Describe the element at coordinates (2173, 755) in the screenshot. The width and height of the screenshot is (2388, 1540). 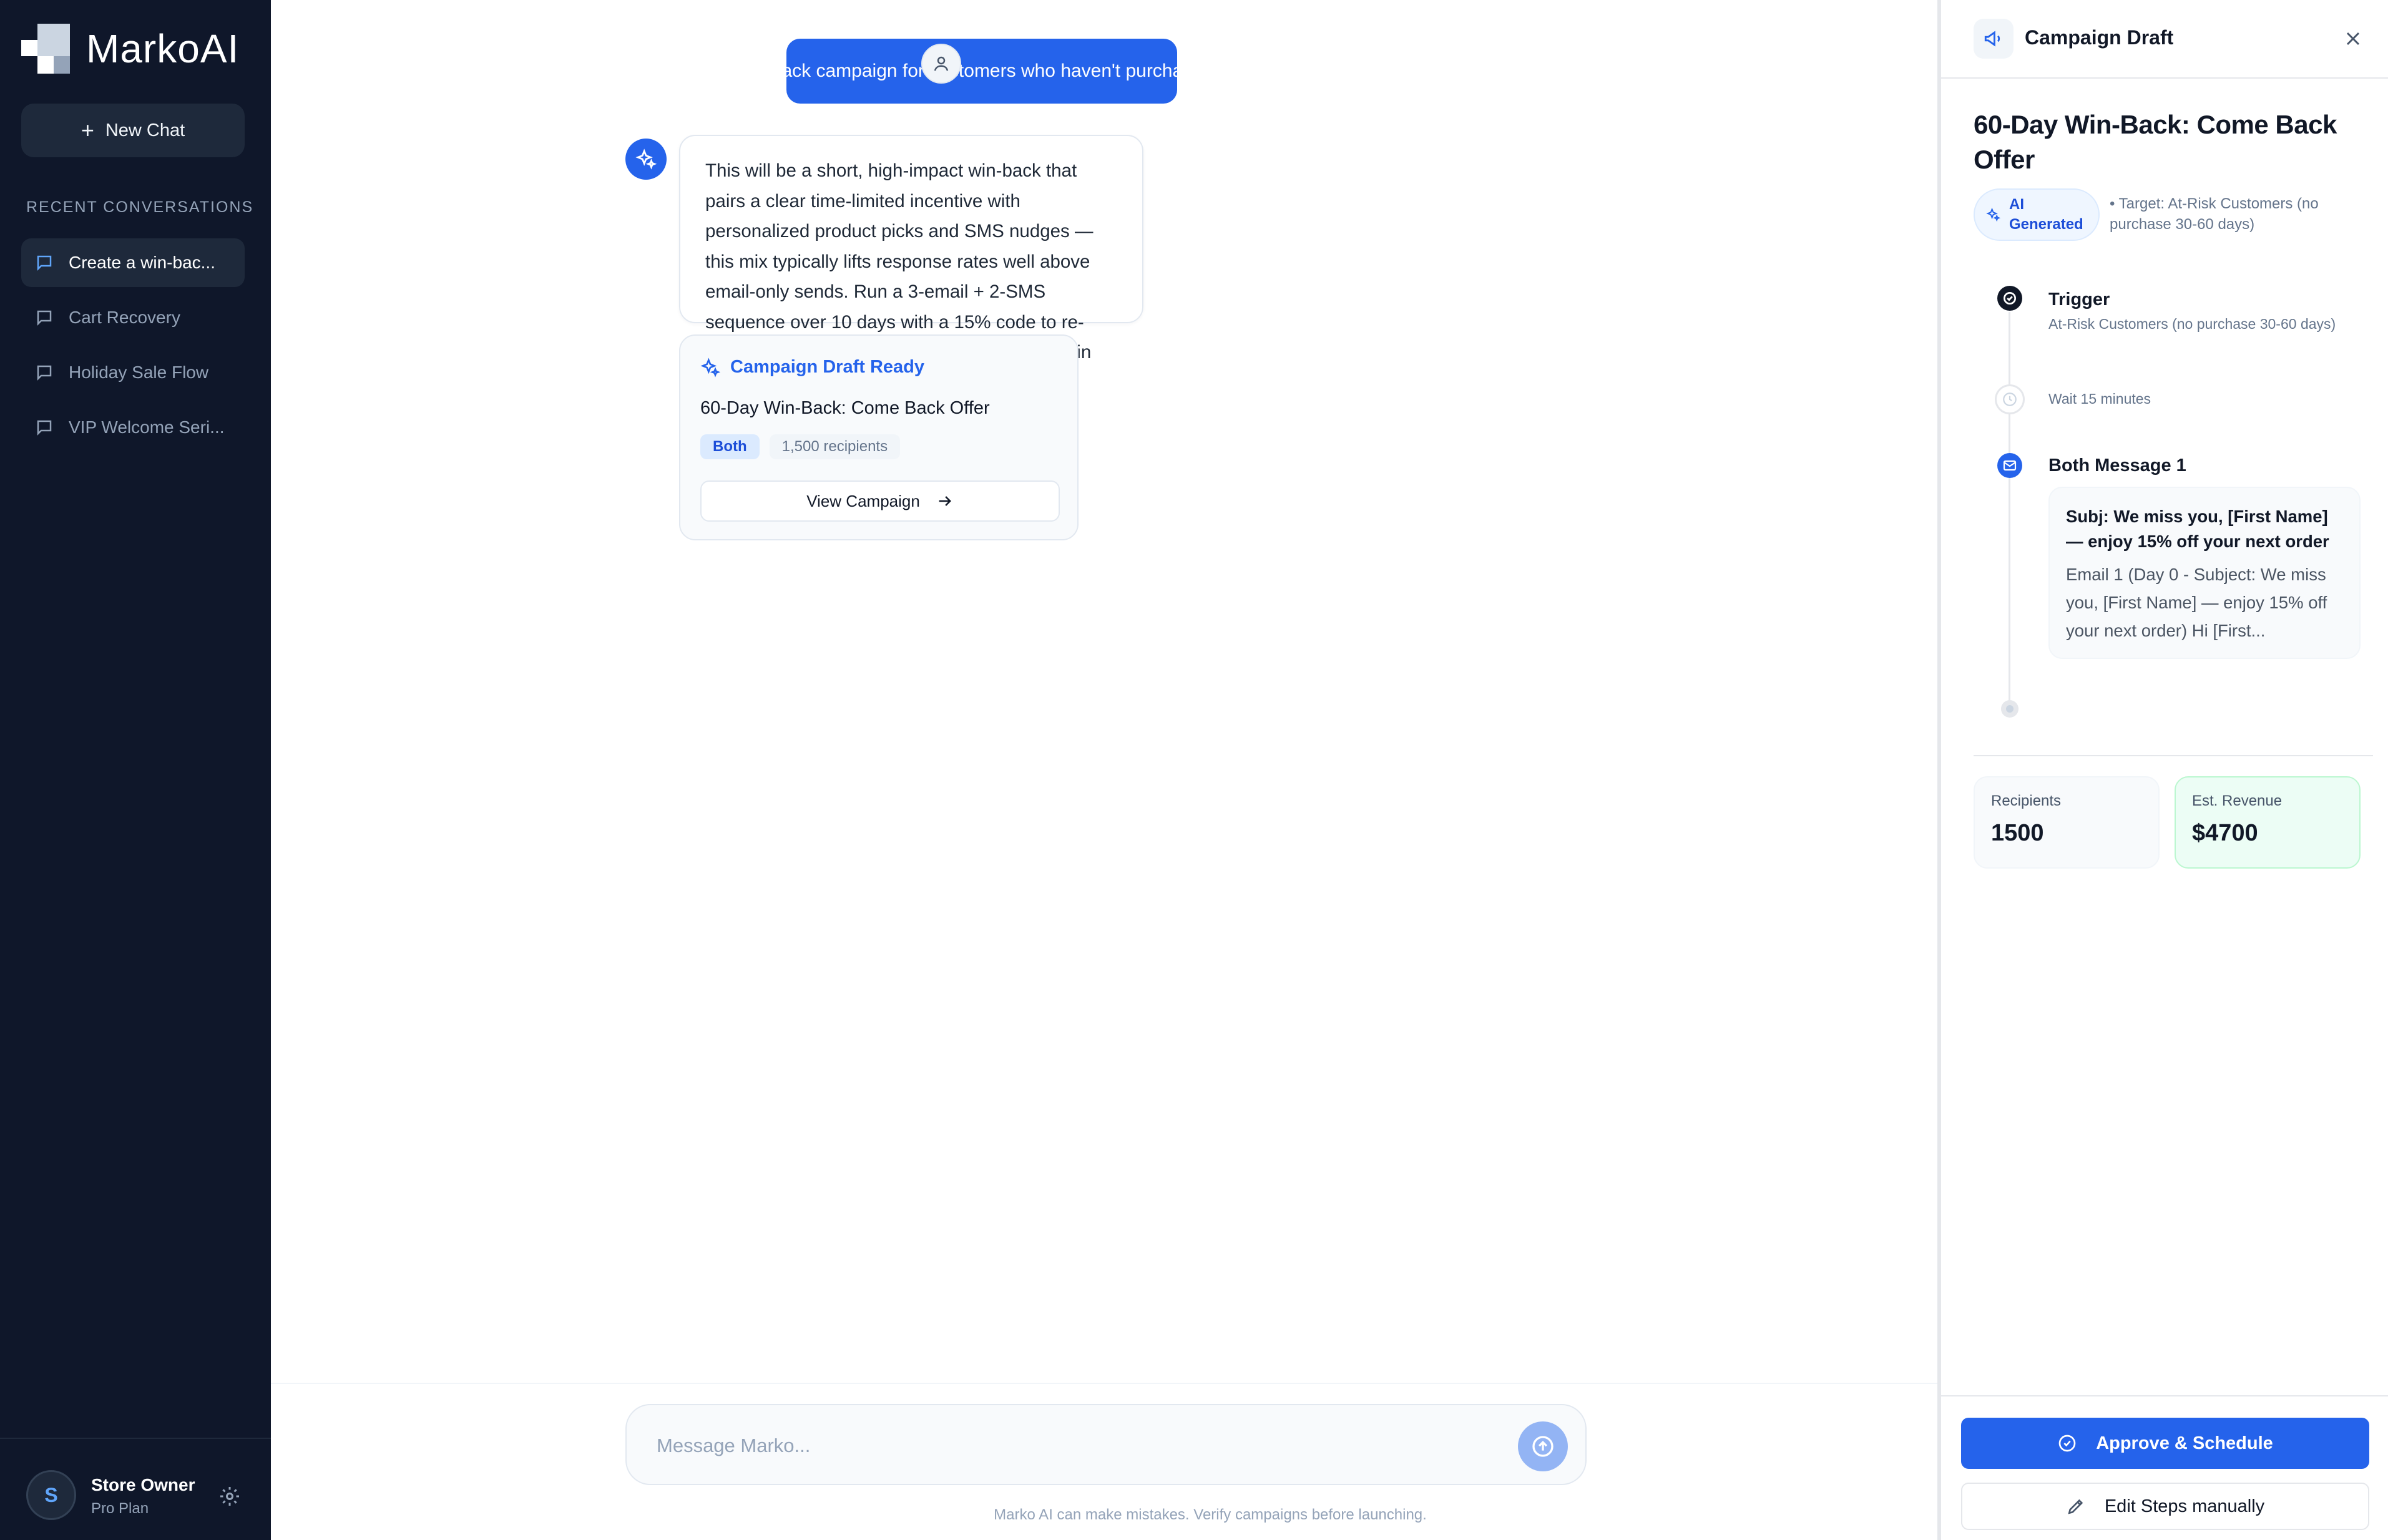
I see `panel-divider` at that location.